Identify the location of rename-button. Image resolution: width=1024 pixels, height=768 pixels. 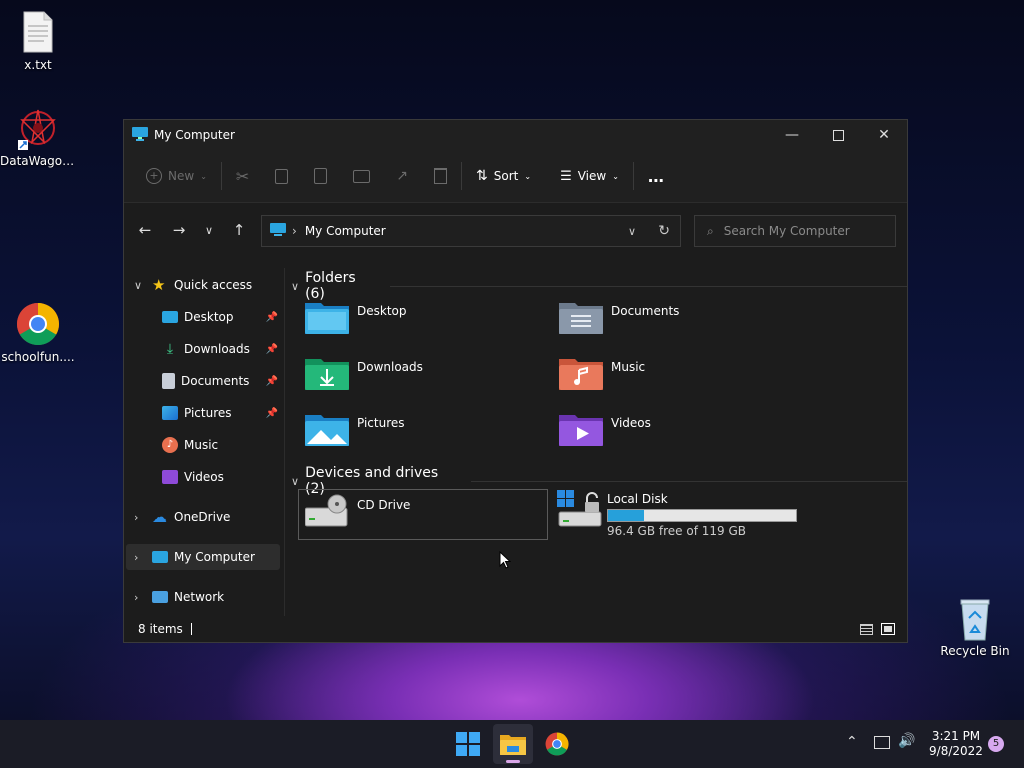
(361, 176).